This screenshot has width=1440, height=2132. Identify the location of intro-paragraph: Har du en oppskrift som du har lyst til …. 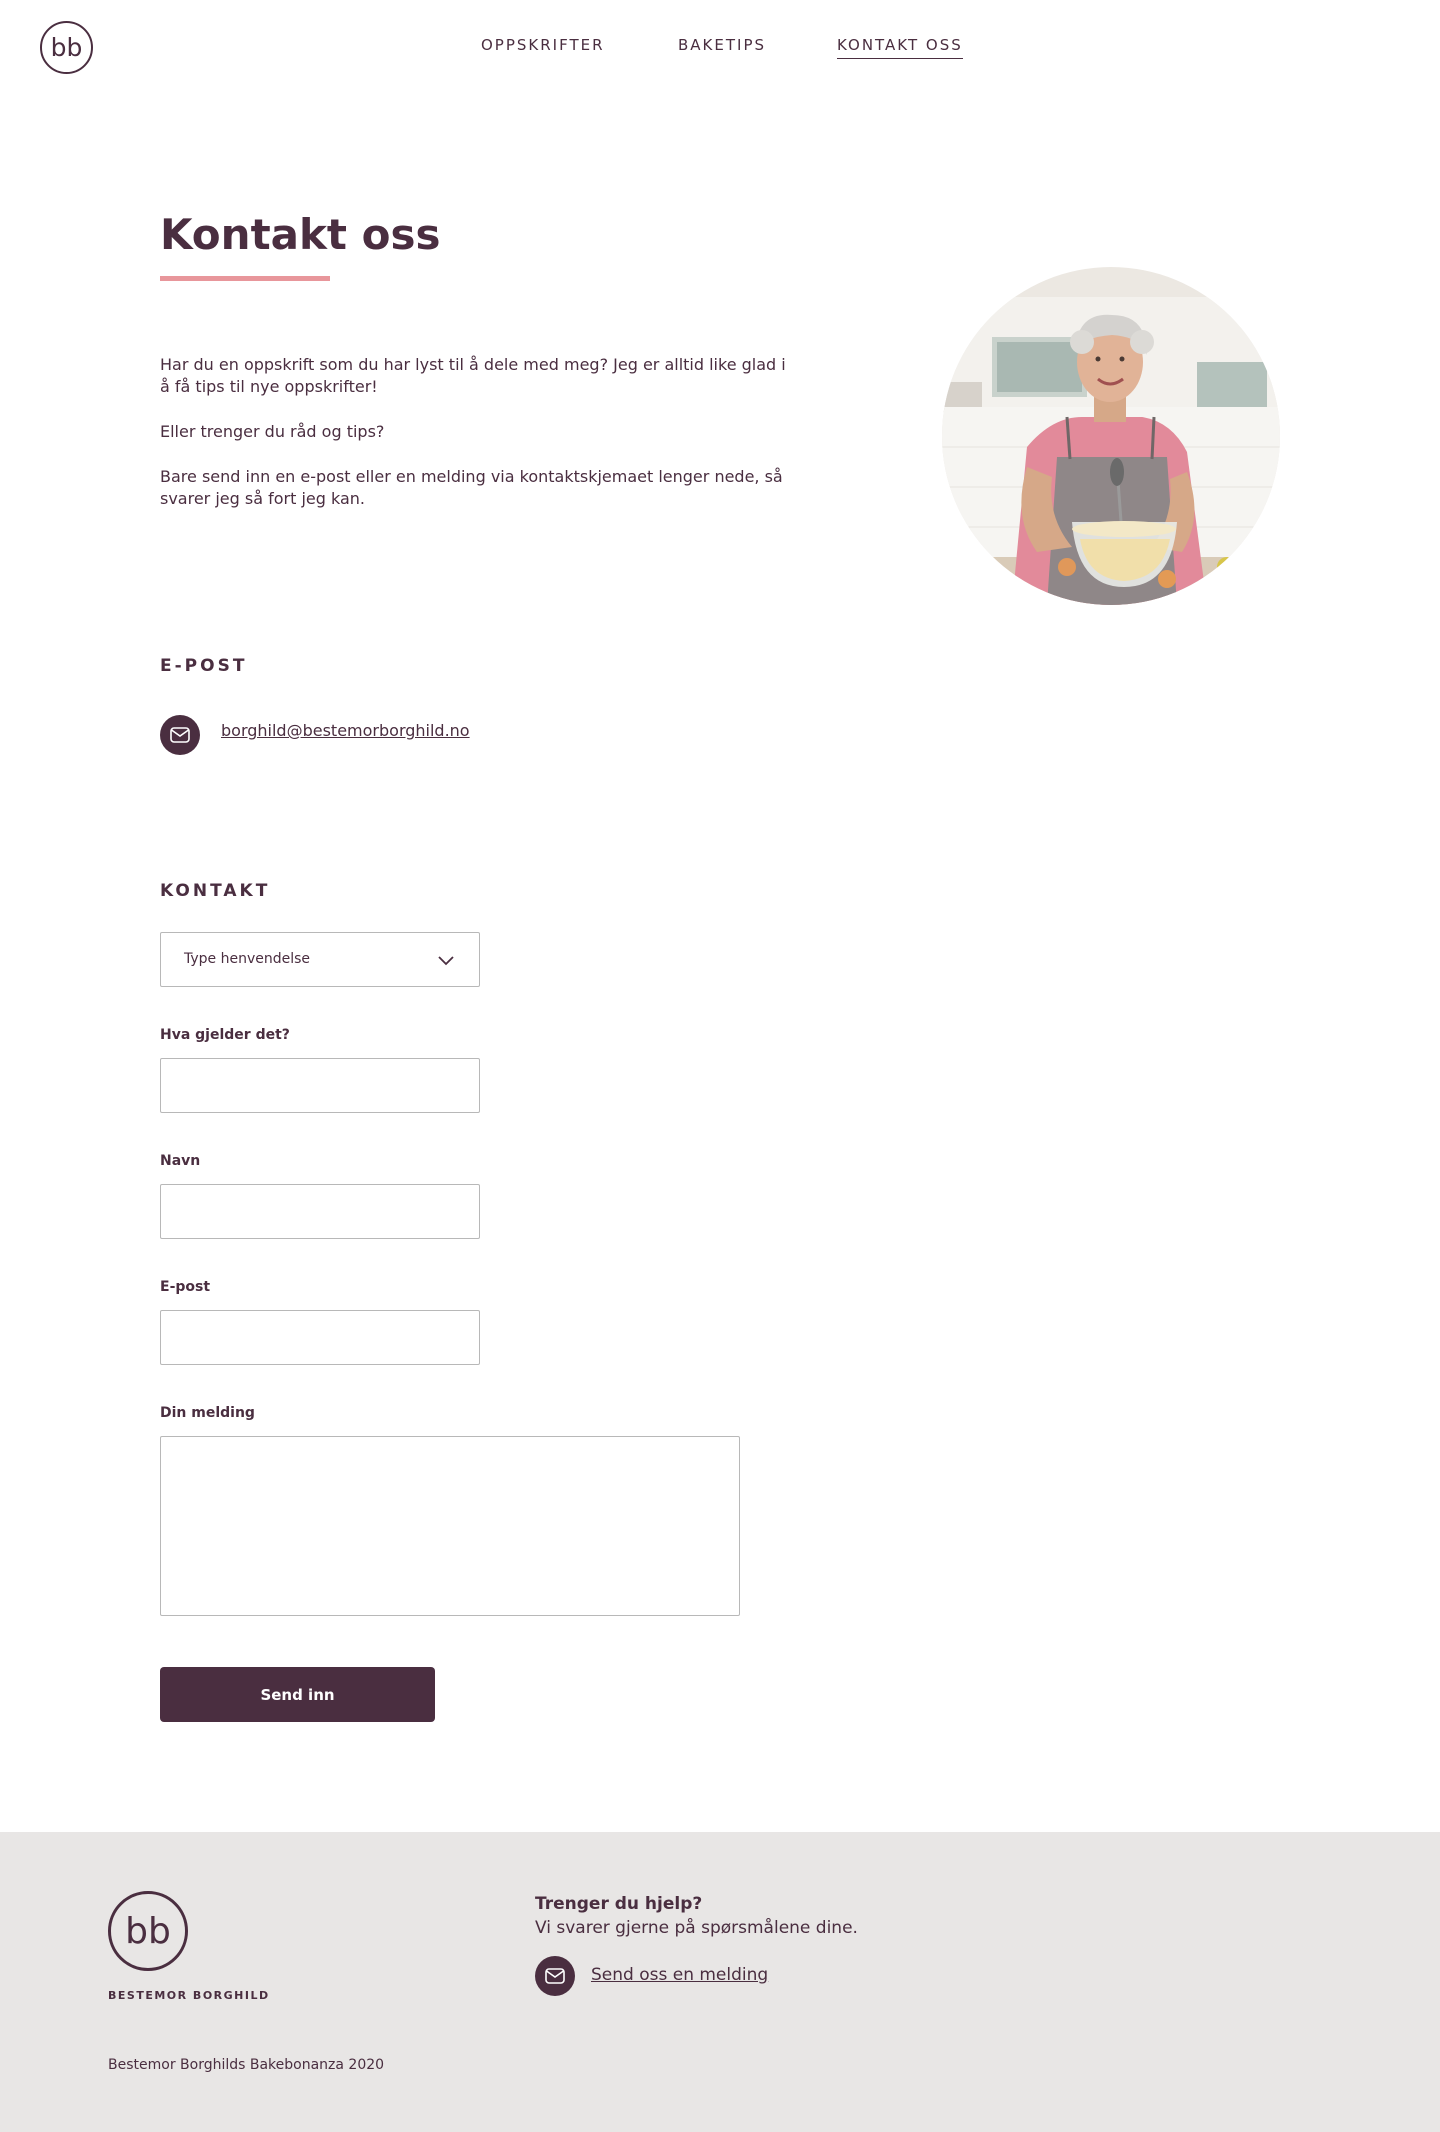
(473, 375).